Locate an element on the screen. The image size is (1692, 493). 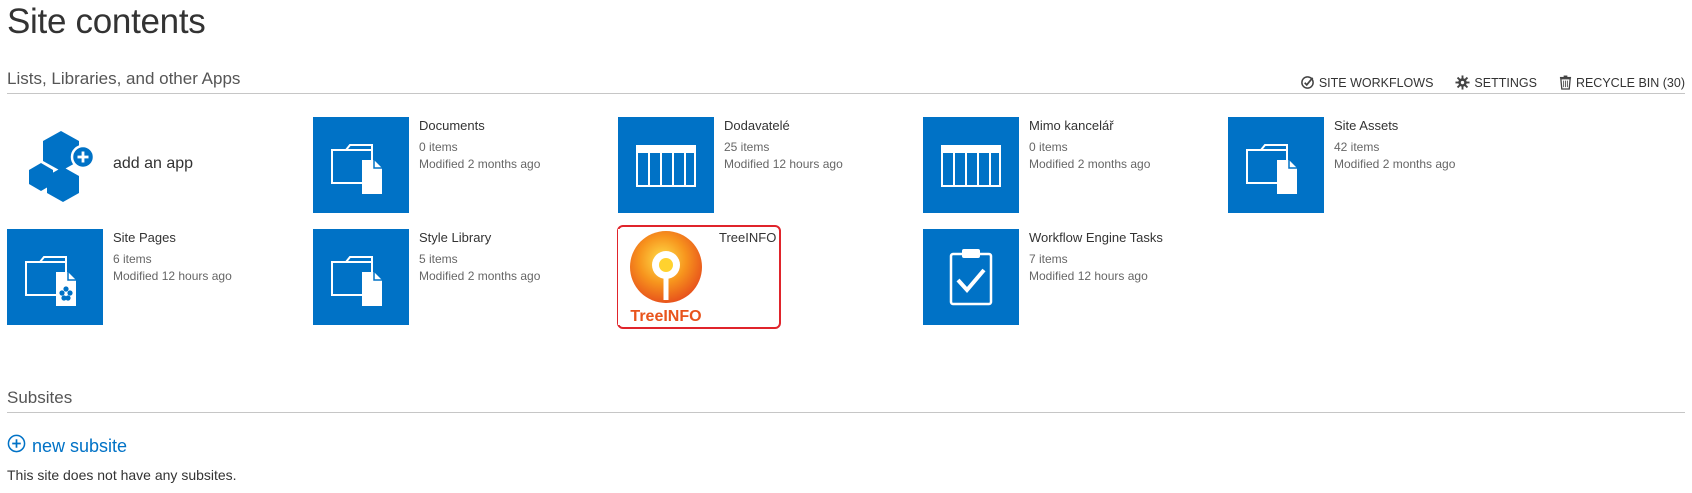
section-actions: SITE WORKFLOWS SETTINGS RECYCLE BIN (30) is located at coordinates (1492, 82).